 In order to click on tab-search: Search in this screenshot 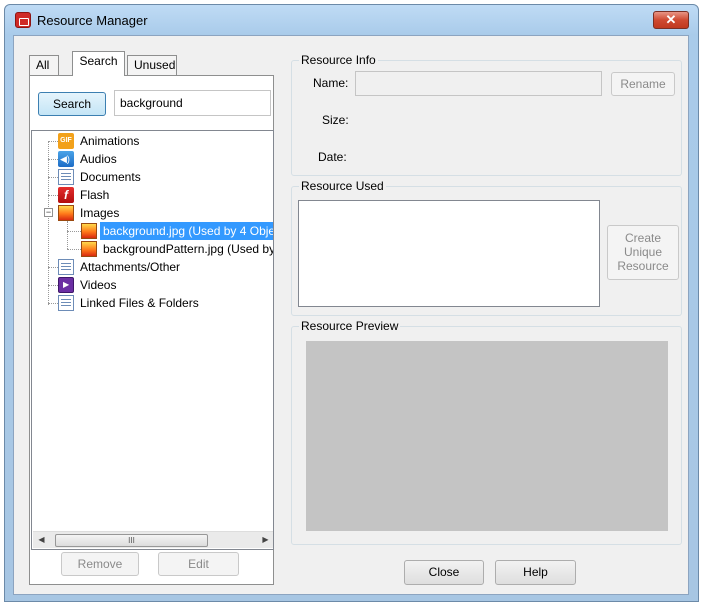, I will do `click(98, 63)`.